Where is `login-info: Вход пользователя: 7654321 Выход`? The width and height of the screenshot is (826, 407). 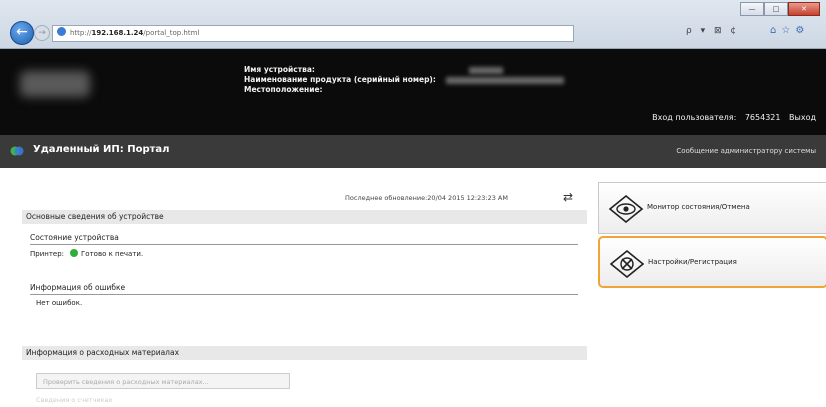
login-info: Вход пользователя: 7654321 Выход is located at coordinates (731, 117).